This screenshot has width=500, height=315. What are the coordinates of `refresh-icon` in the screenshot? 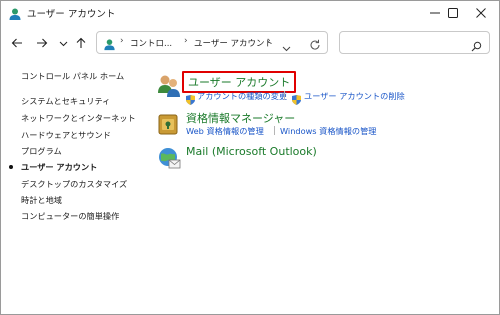 It's located at (315, 44).